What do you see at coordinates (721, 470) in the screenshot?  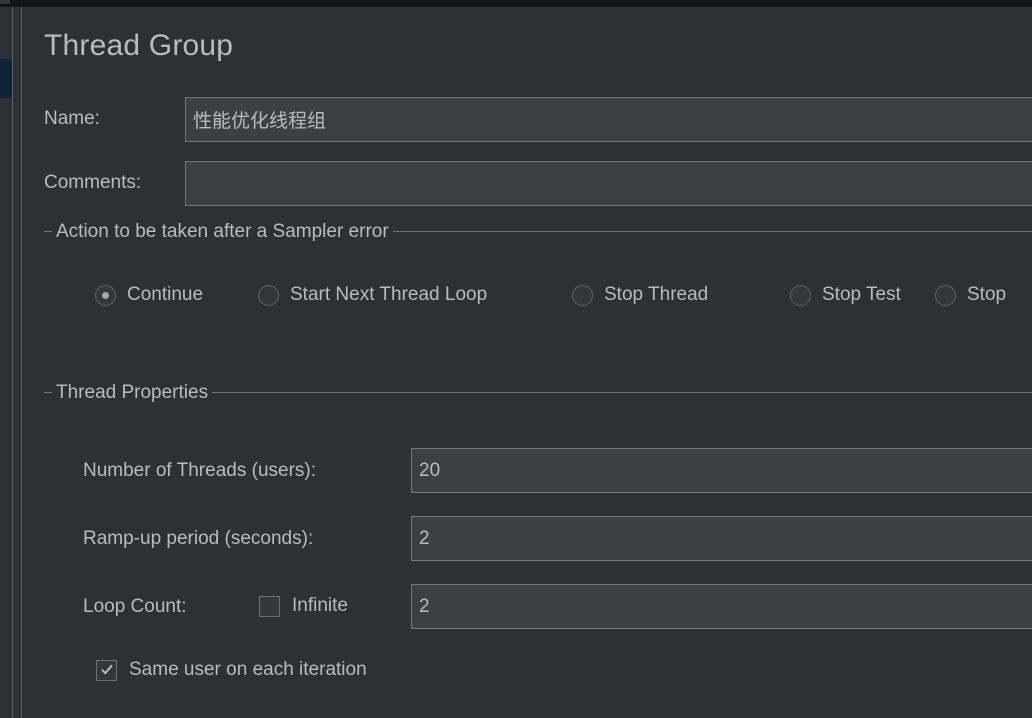 I see `number-of-threads-input: 20` at bounding box center [721, 470].